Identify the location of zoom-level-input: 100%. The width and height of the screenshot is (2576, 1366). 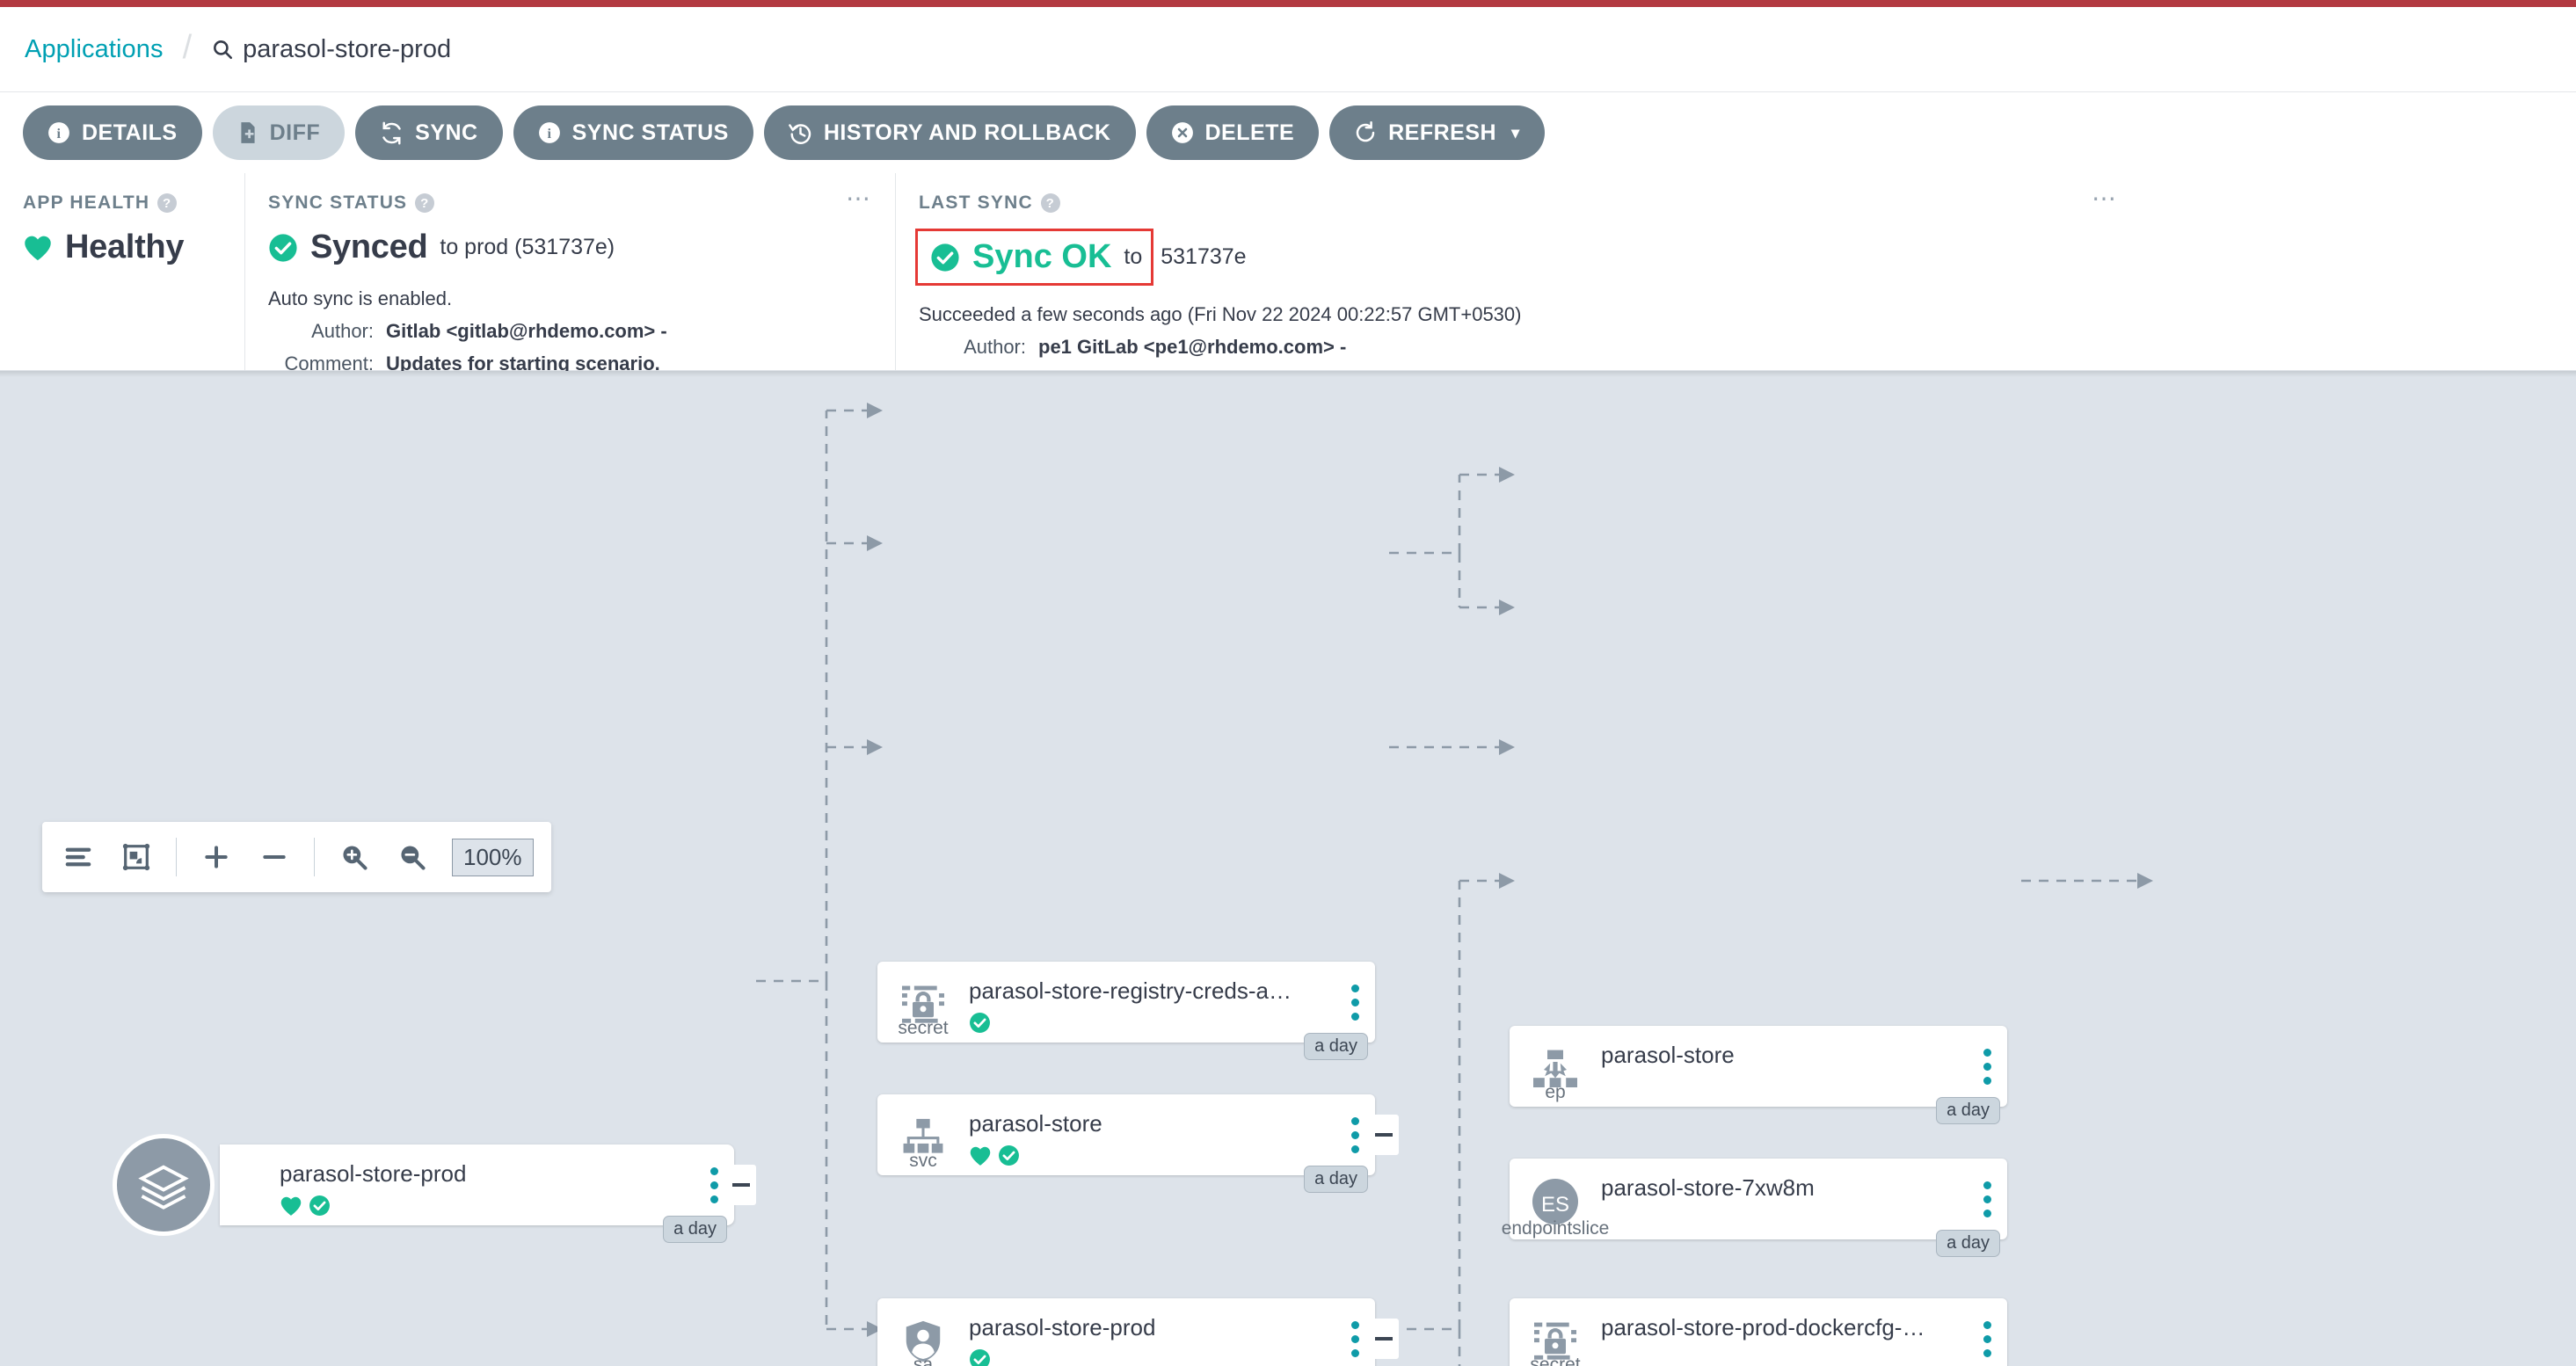
(493, 857).